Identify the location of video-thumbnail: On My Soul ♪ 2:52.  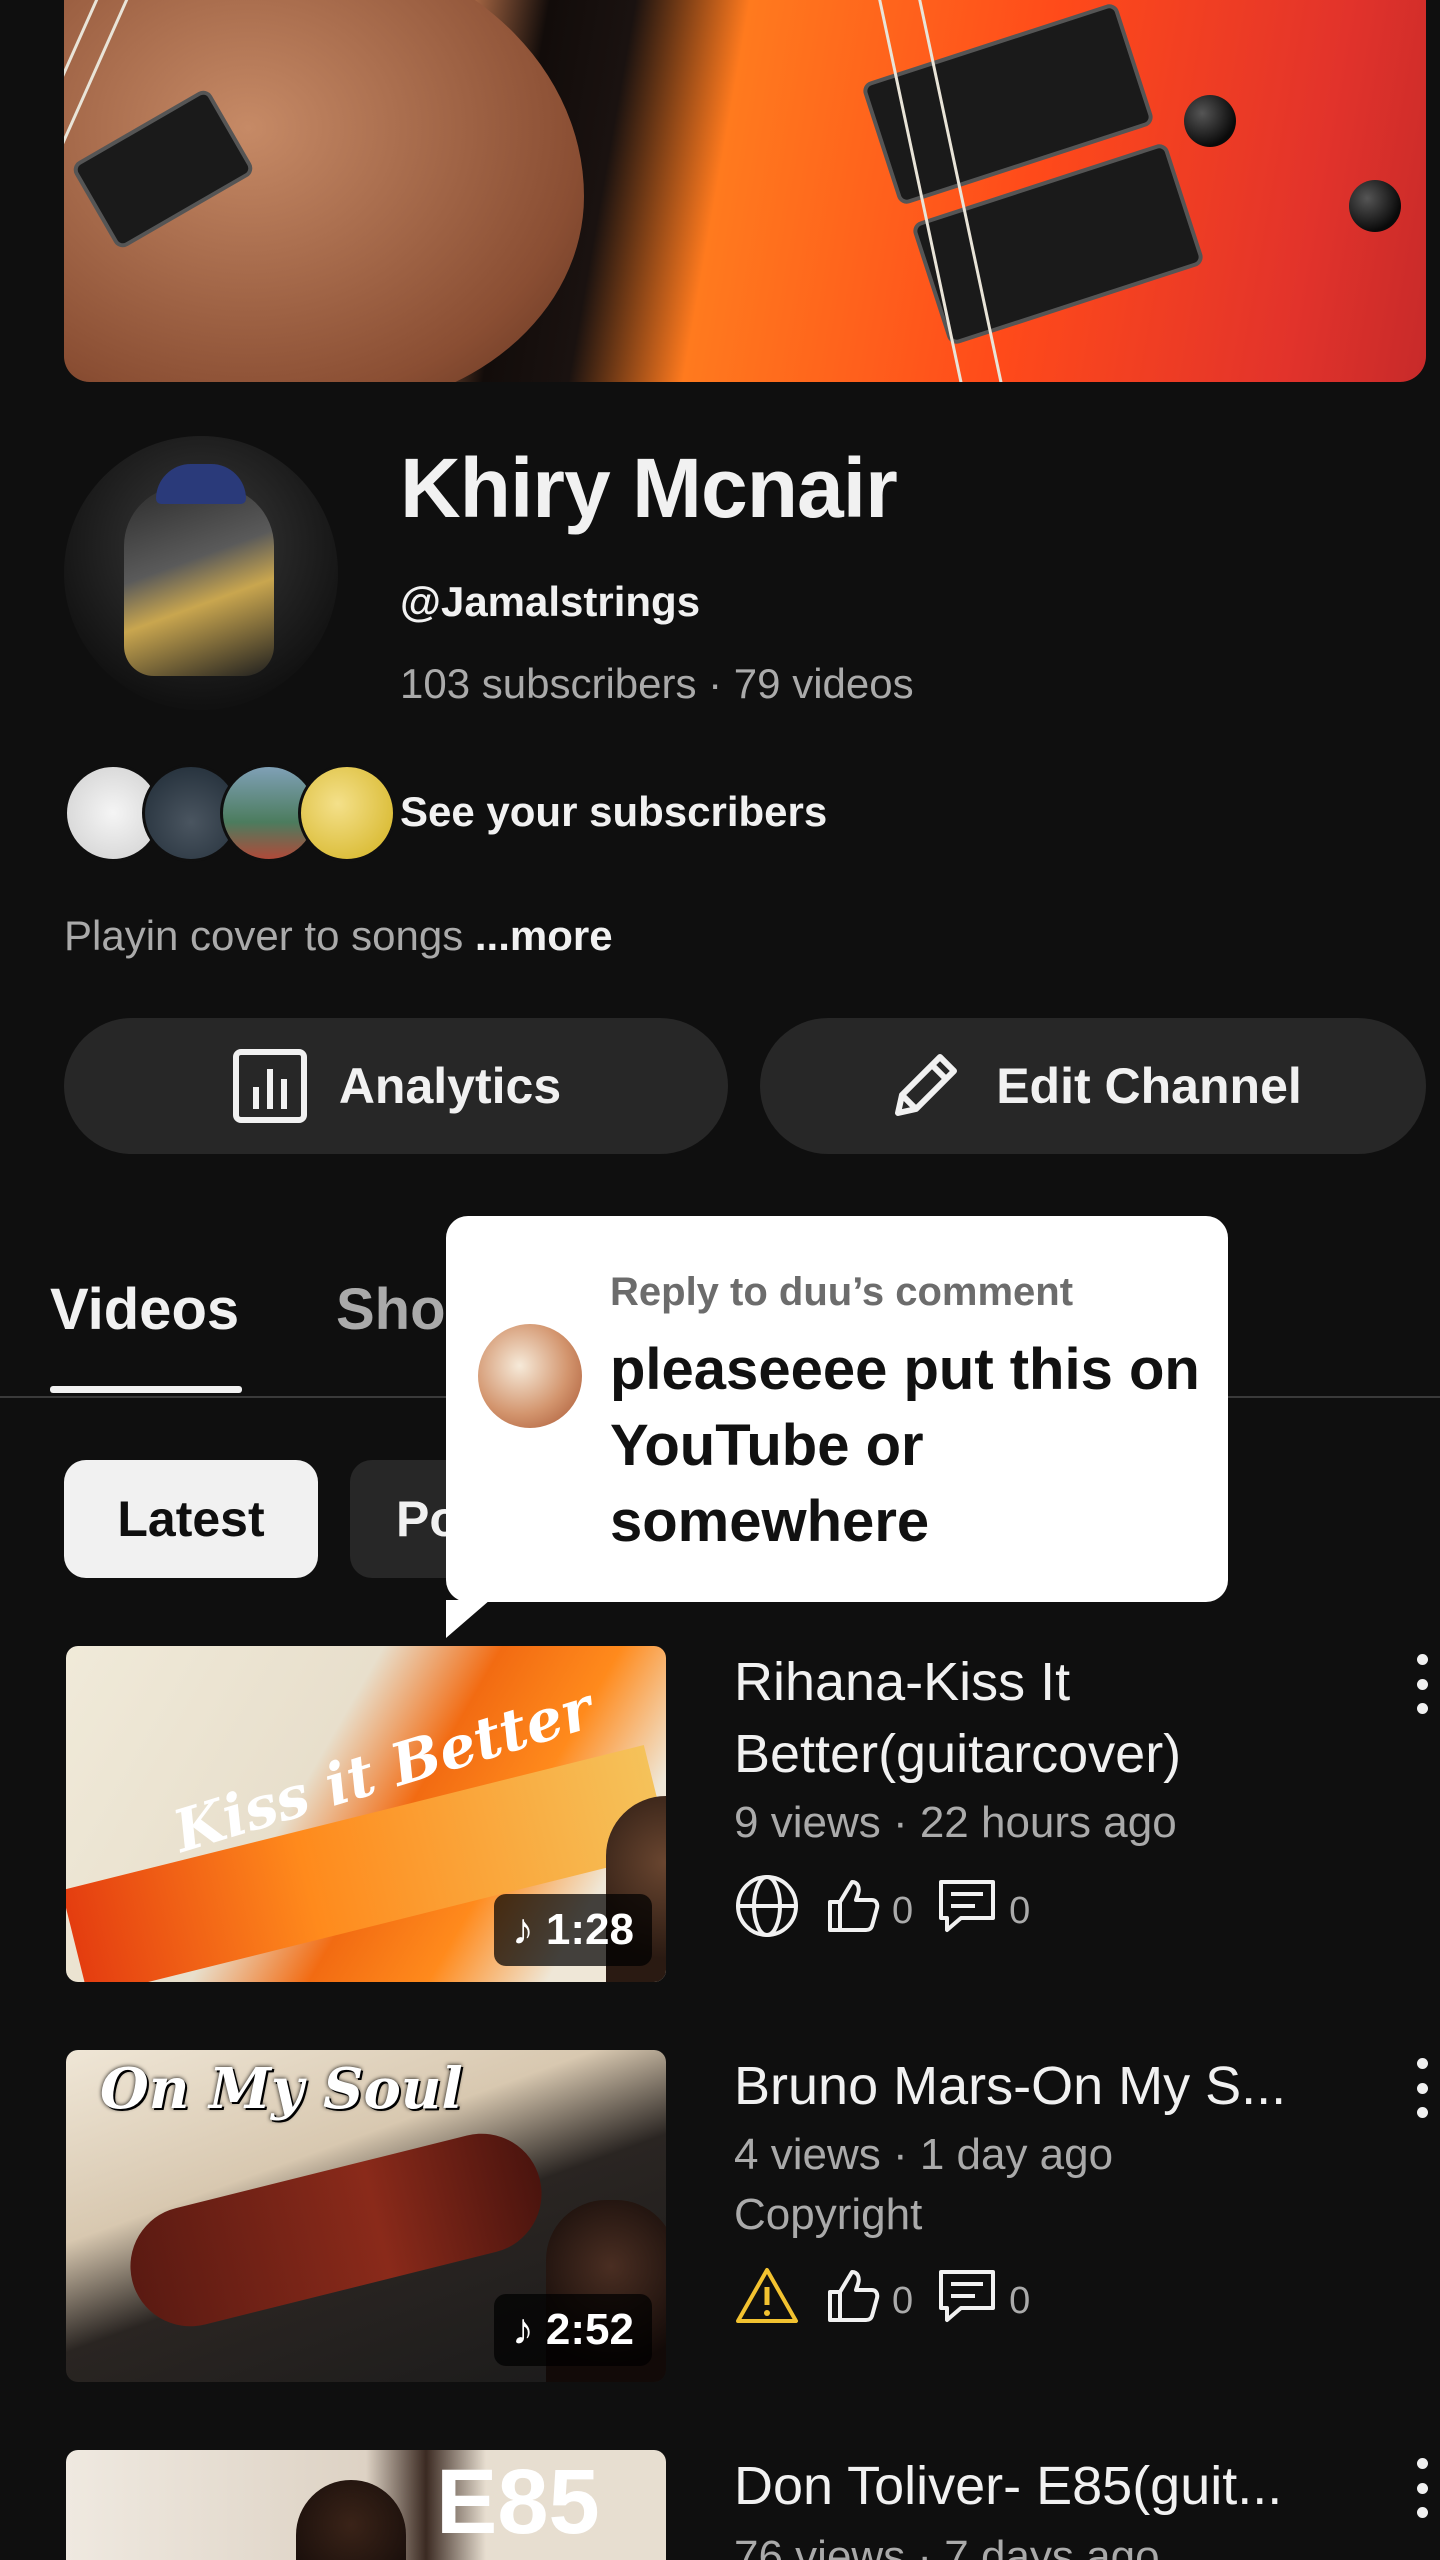
(366, 2216).